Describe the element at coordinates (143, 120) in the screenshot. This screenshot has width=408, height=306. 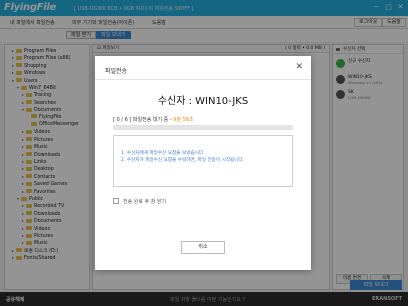
I see `progress-prefix: [ 0 / 6 ] 파일전송 대기 중 -` at that location.